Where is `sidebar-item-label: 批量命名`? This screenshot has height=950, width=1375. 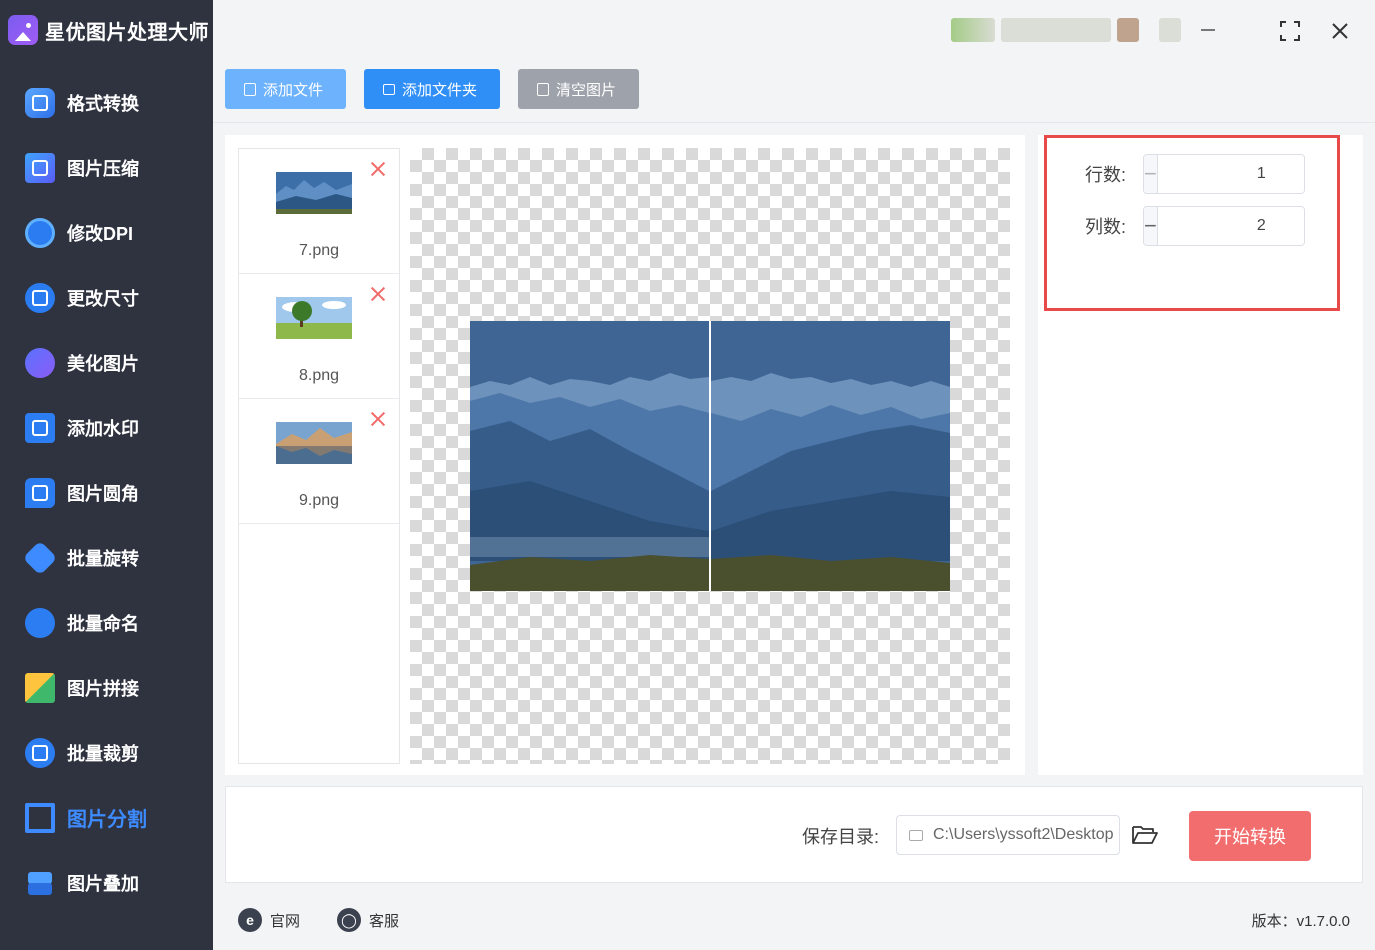
sidebar-item-label: 批量命名 is located at coordinates (103, 623).